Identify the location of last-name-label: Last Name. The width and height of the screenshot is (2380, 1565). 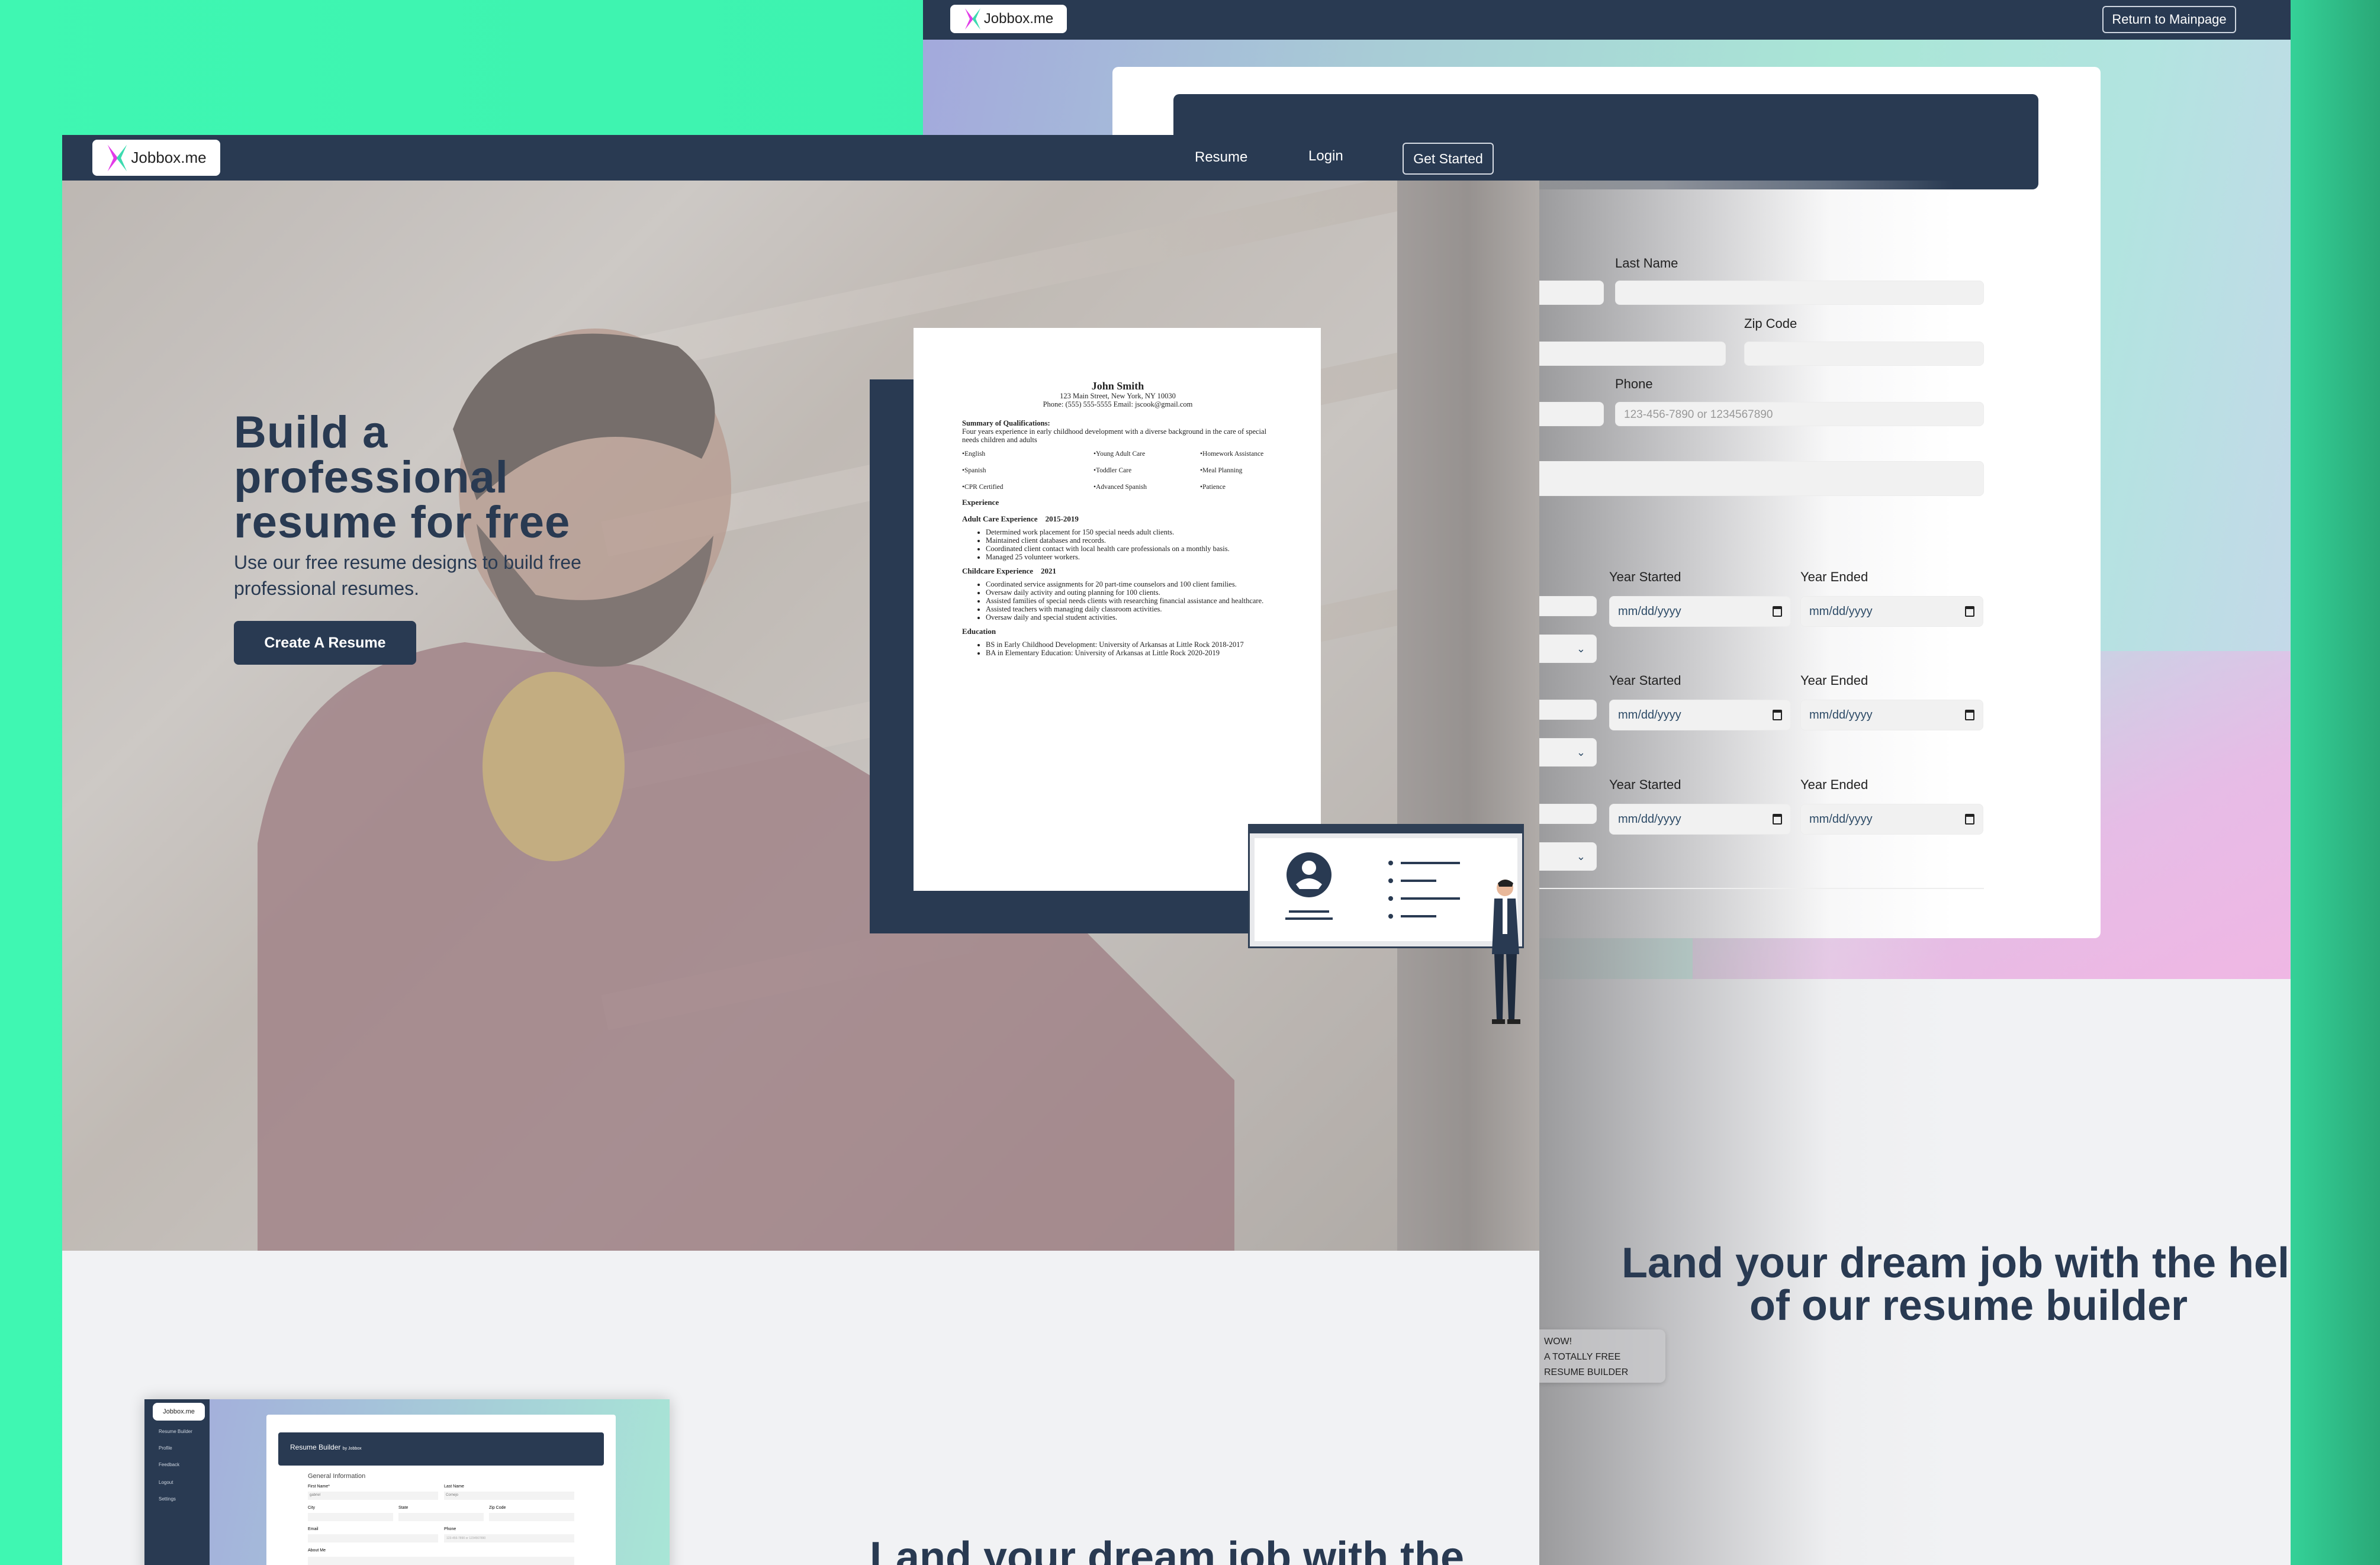
(1646, 263).